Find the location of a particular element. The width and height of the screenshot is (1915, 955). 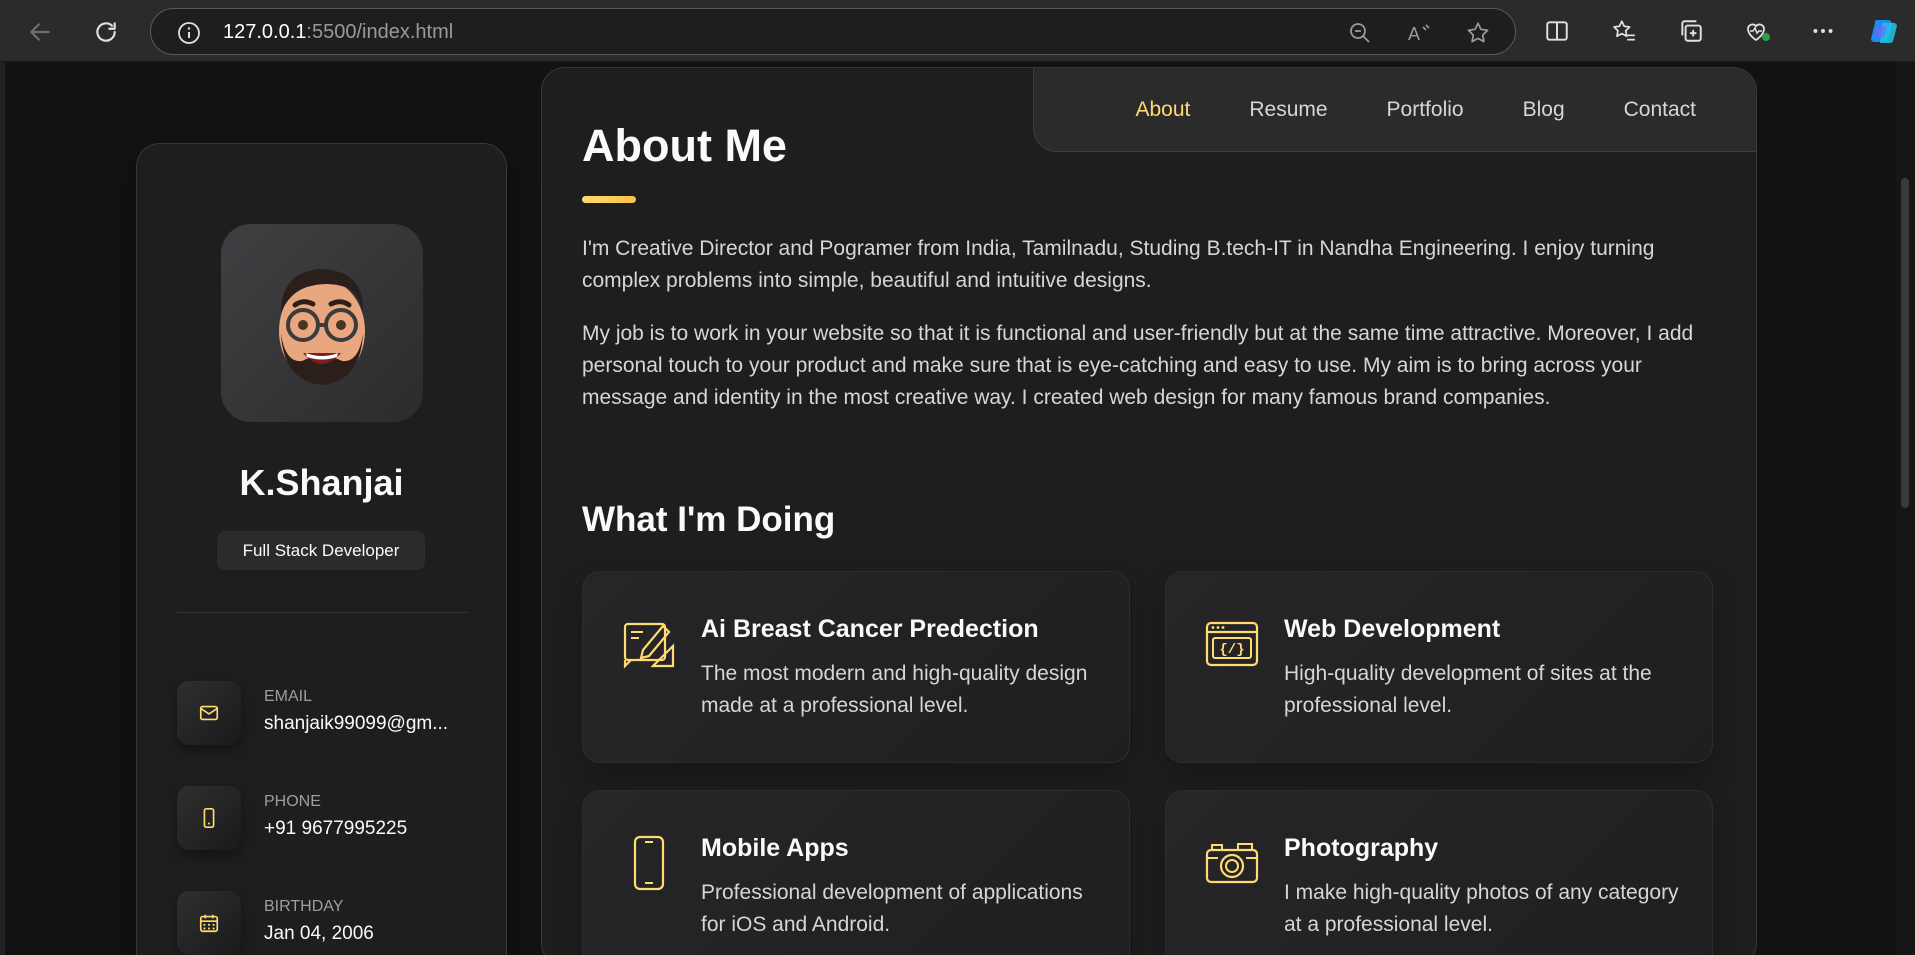

page-title: About Me is located at coordinates (684, 145).